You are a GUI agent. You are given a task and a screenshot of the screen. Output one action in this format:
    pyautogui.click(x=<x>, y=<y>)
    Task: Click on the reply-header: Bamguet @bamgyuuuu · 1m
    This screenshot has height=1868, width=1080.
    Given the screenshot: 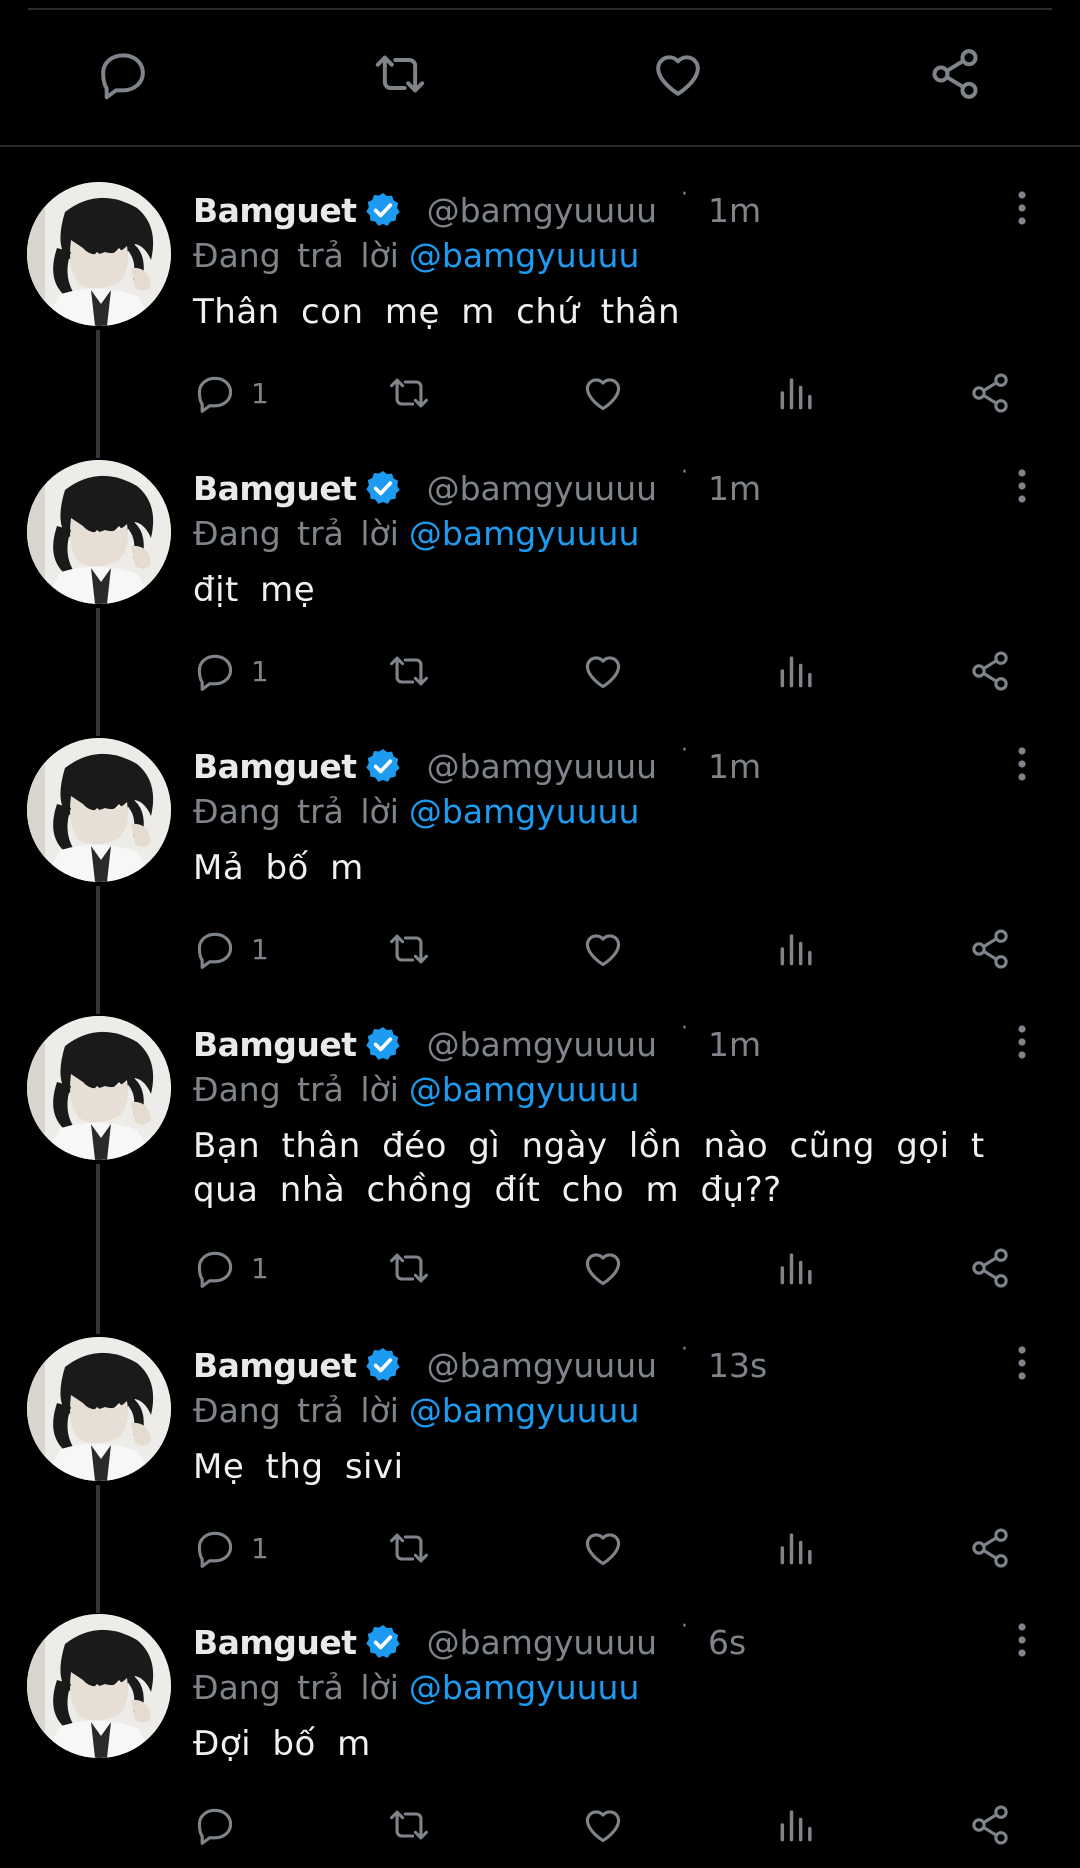 What is the action you would take?
    pyautogui.click(x=477, y=486)
    